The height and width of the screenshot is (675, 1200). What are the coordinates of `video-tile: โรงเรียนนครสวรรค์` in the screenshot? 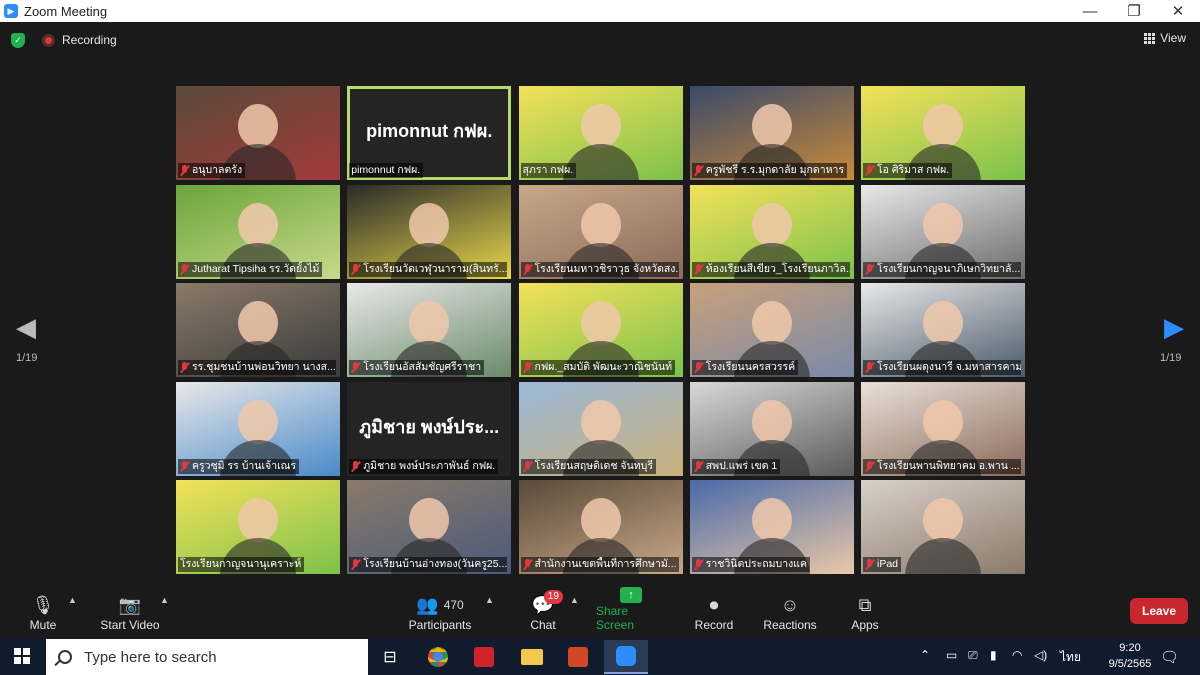 It's located at (771, 330).